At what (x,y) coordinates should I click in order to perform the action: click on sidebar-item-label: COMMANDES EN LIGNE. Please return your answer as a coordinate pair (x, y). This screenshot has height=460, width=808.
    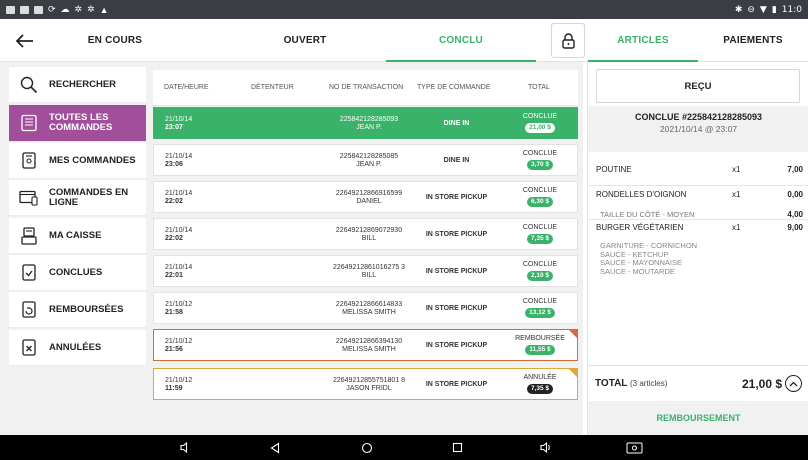
    Looking at the image, I should click on (89, 197).